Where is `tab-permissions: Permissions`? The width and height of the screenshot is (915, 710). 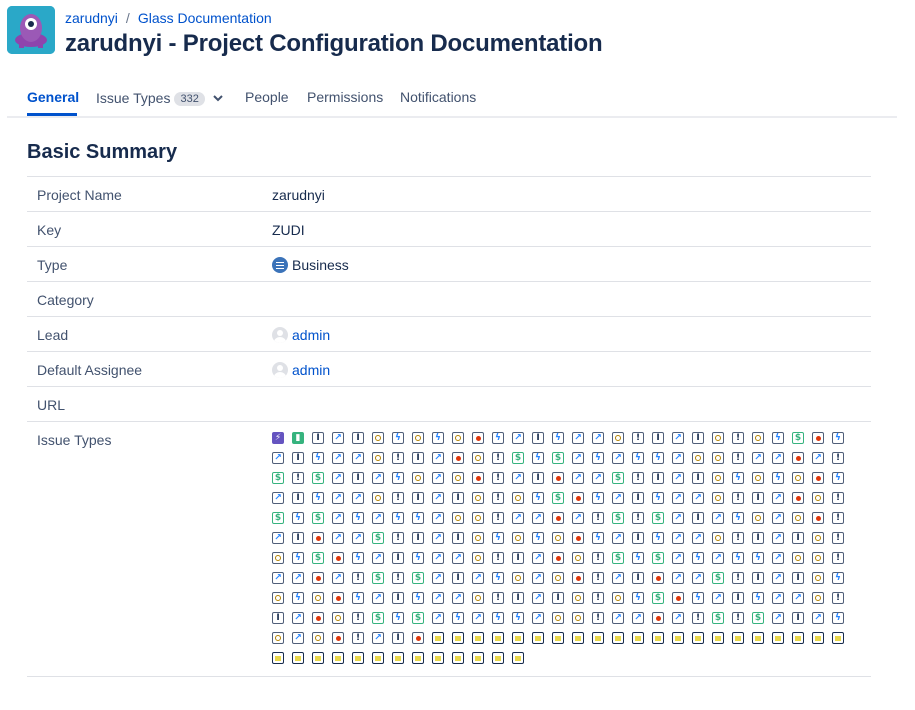 tab-permissions: Permissions is located at coordinates (345, 97).